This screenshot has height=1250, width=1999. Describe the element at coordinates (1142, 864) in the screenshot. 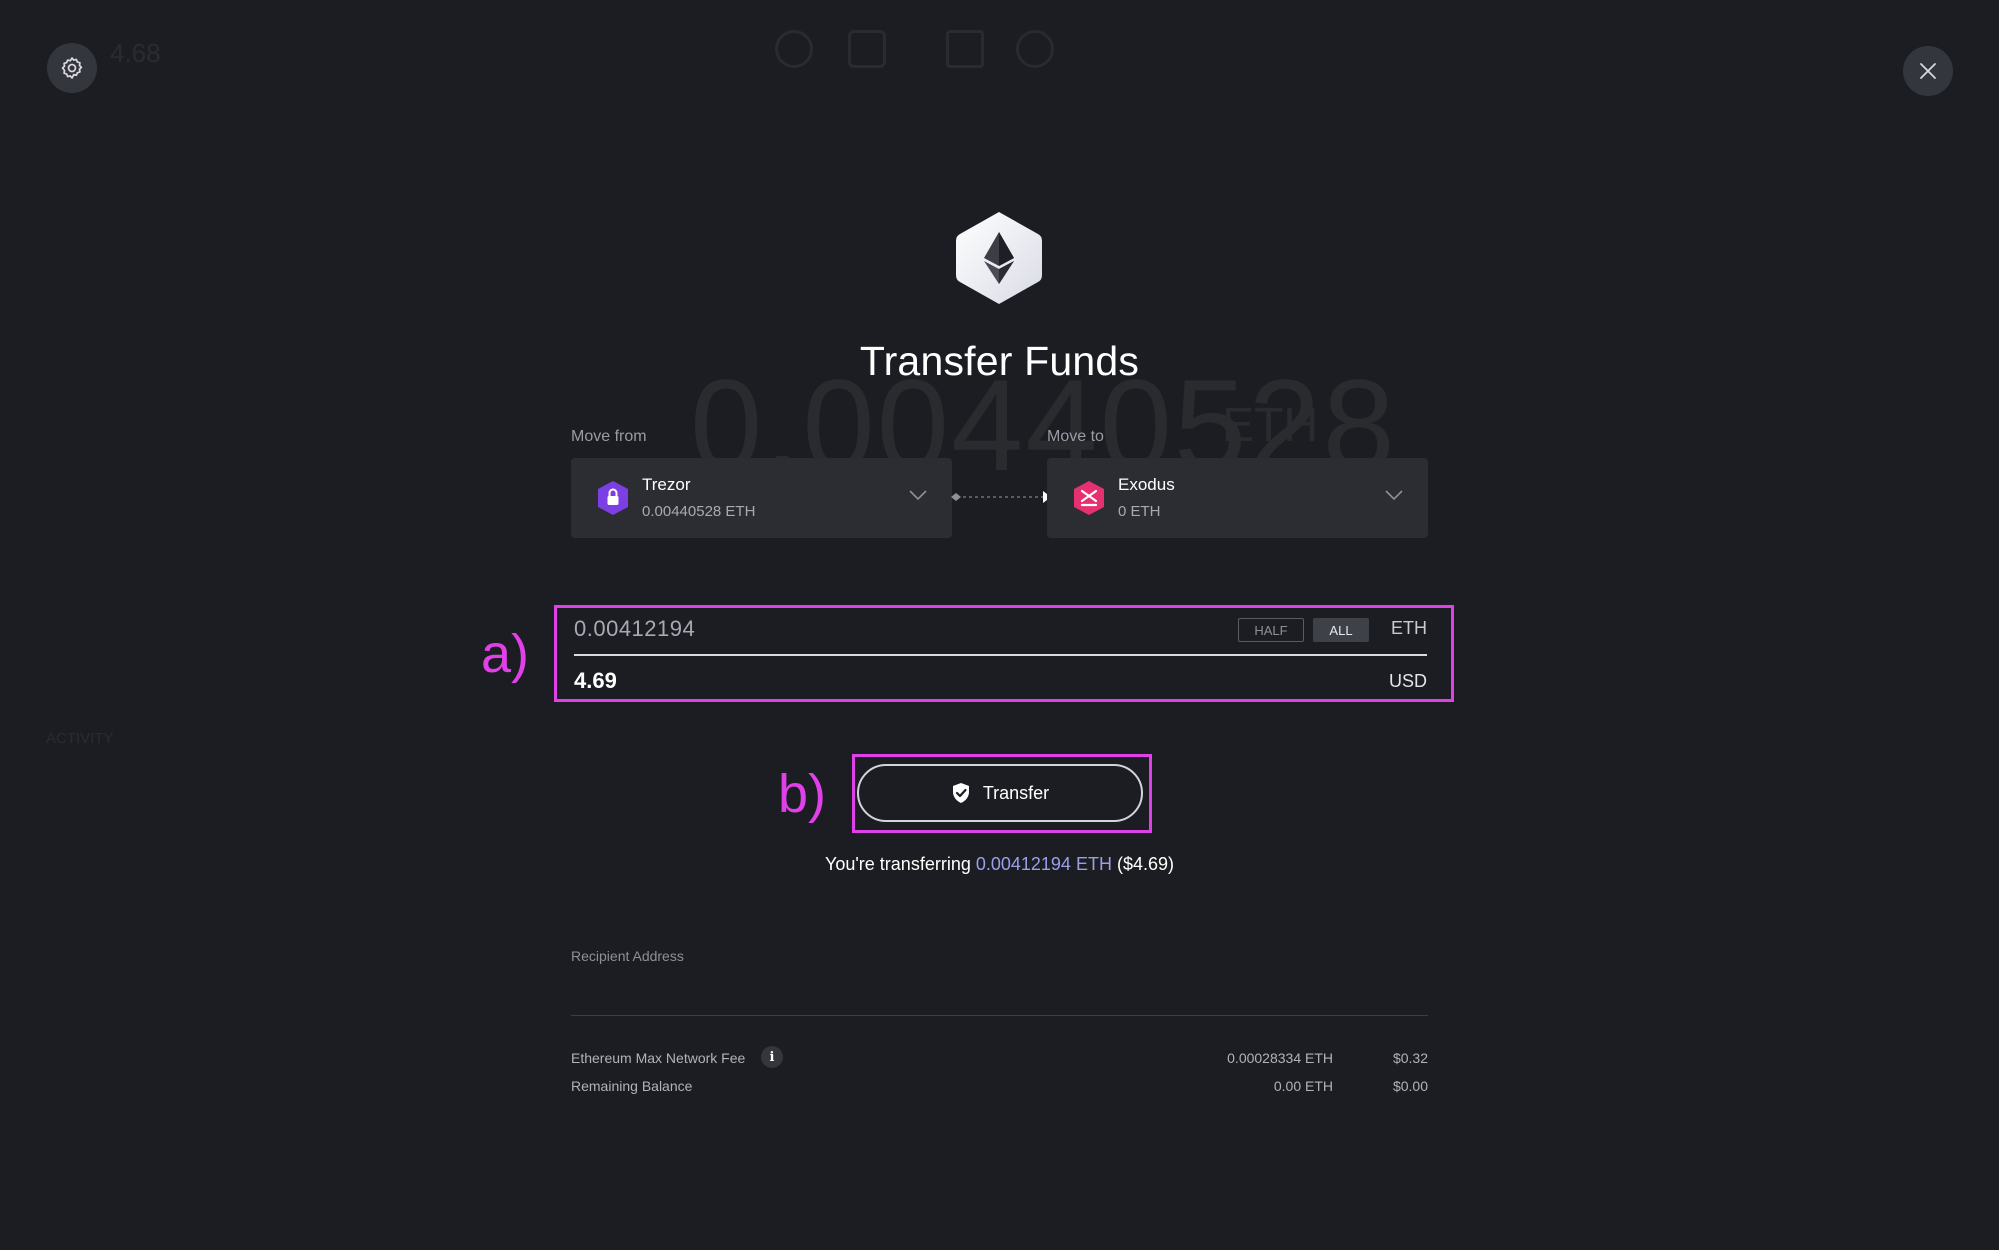

I see `summary-fiat-amount: ($4.69)` at that location.